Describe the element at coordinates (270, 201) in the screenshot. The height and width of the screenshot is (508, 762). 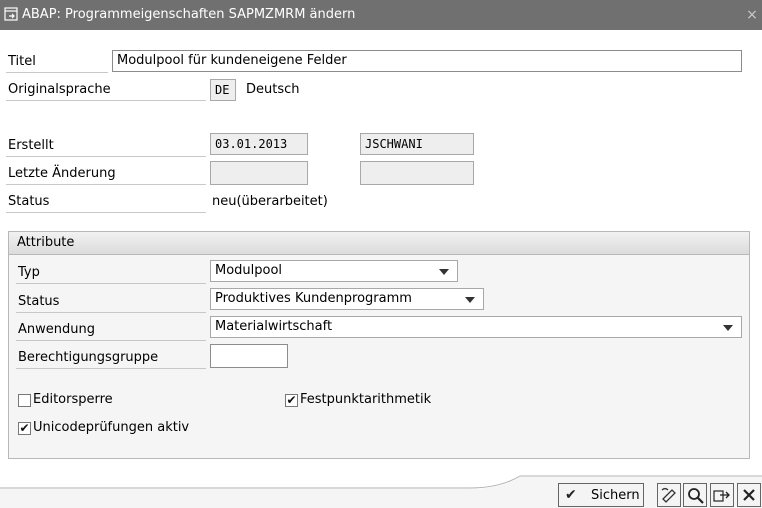
I see `status-value: neu(überarbeitet)` at that location.